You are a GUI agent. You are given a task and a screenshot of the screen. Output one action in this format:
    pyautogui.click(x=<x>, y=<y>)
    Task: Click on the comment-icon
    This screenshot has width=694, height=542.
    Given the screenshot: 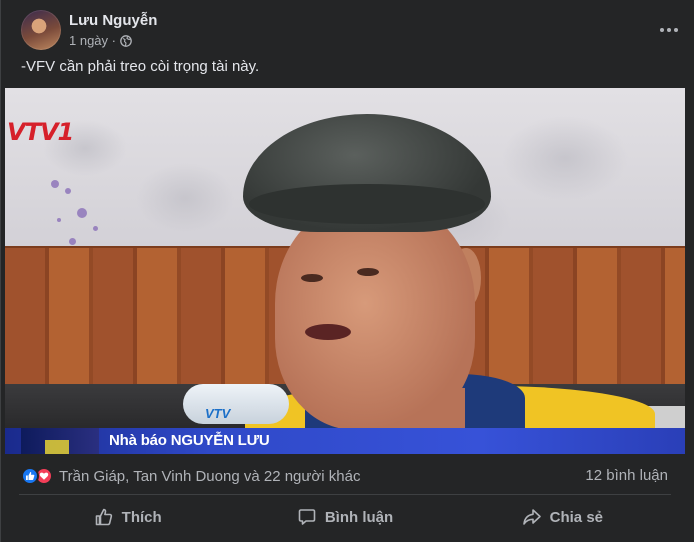 What is the action you would take?
    pyautogui.click(x=307, y=517)
    